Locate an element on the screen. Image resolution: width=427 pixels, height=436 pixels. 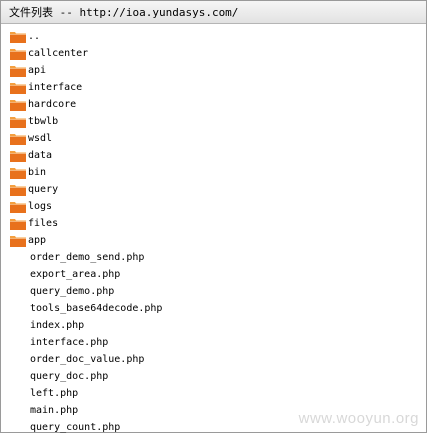
file-item: query_demo.php is located at coordinates (218, 291).